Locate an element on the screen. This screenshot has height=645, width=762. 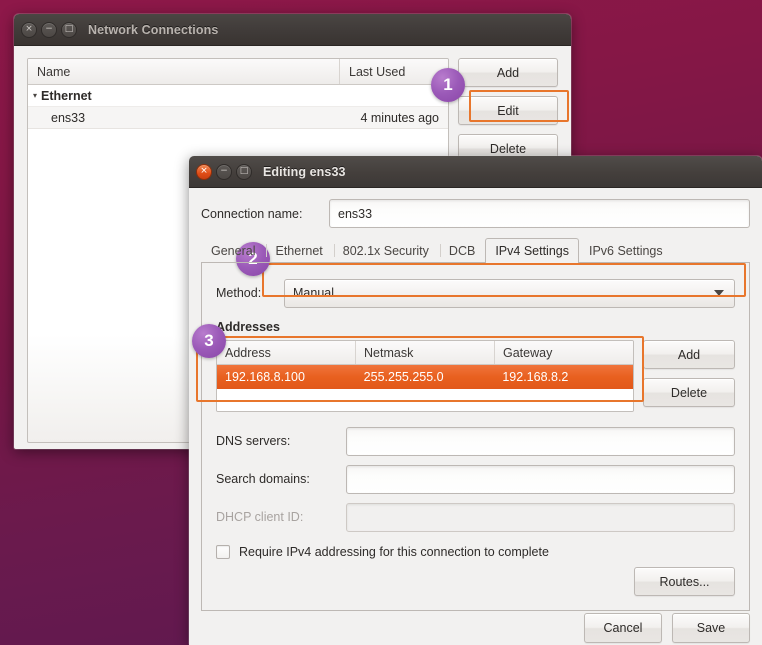
chevron-down-icon: ▾ is located at coordinates (35, 95).